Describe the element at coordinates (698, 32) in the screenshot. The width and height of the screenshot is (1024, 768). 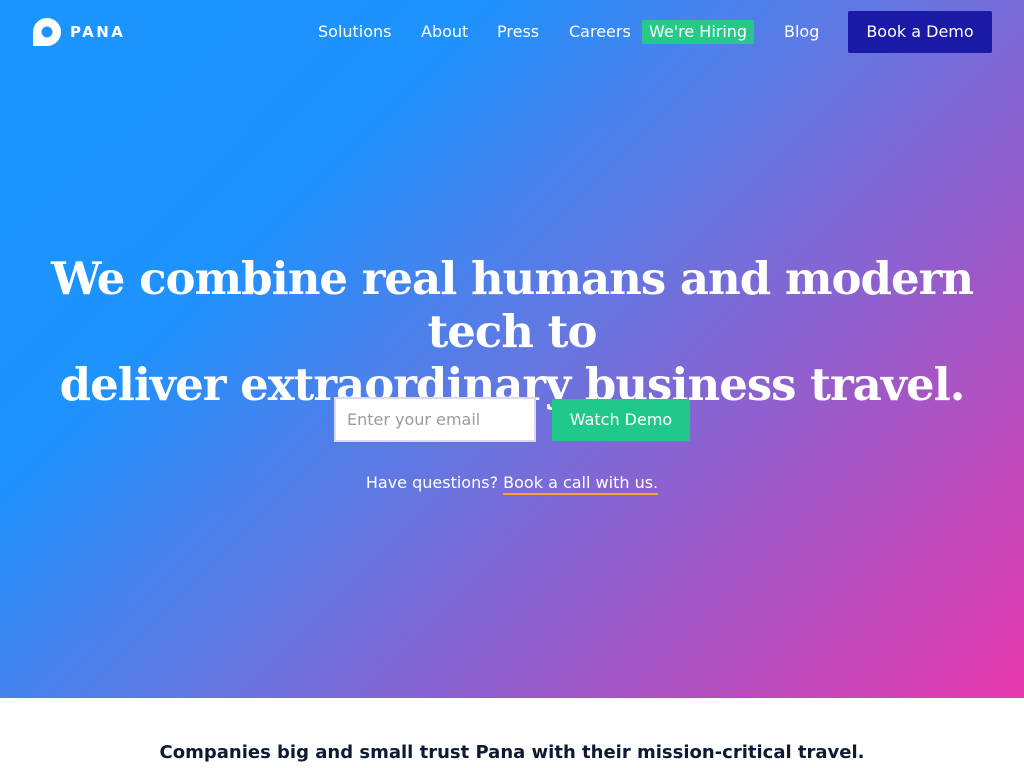
I see `hiring-badge: We're Hiring` at that location.